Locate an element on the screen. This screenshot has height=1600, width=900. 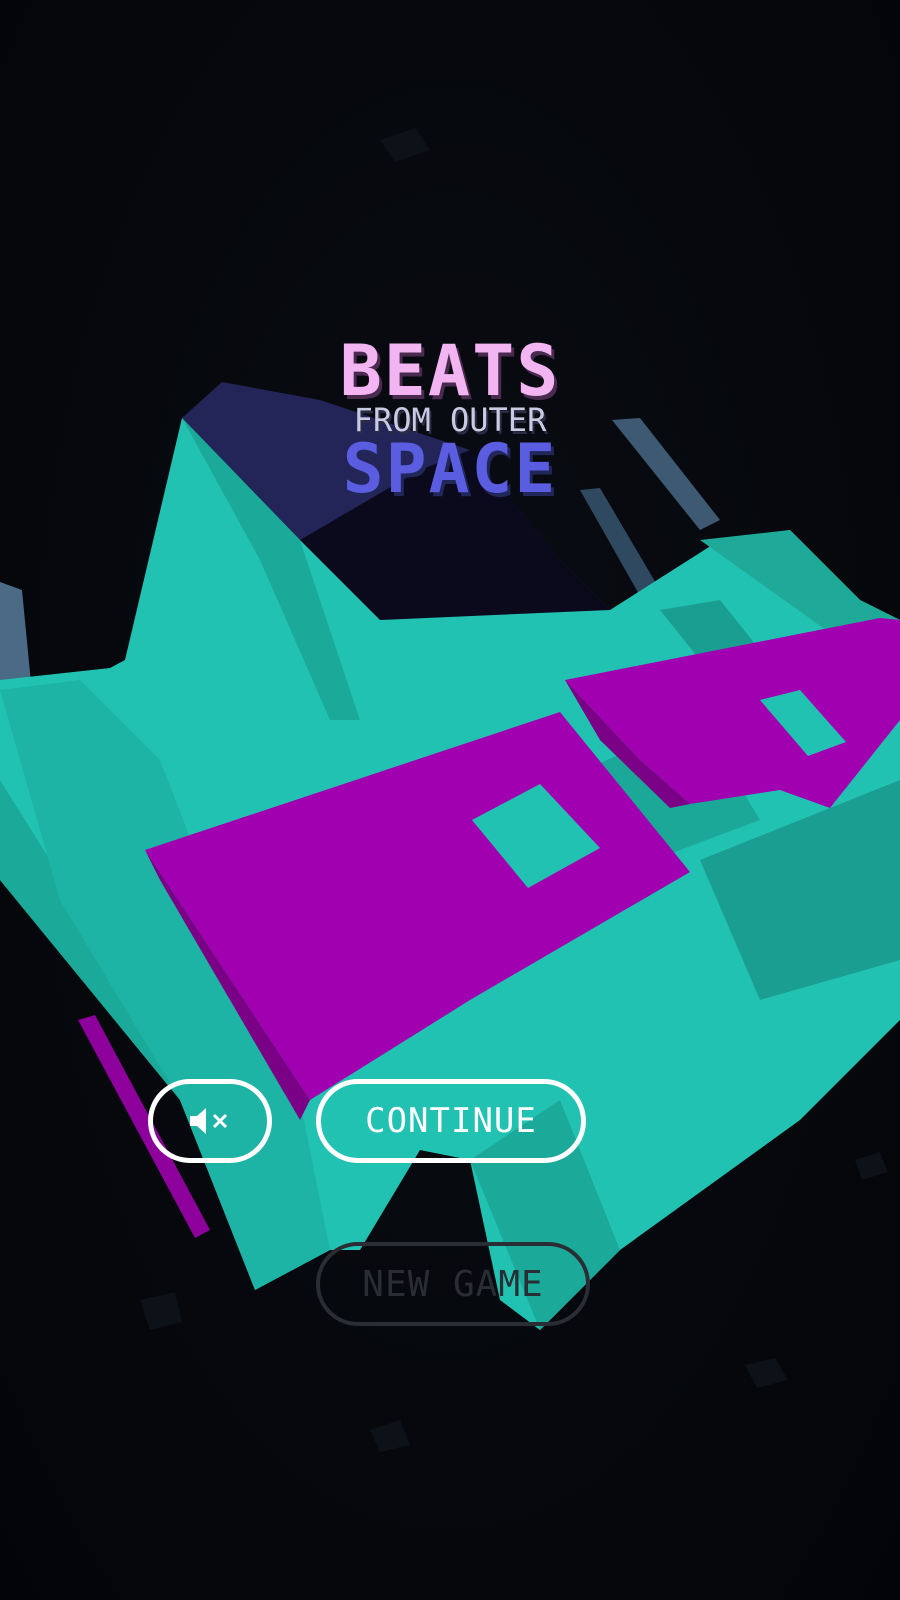
title-space: SPACE is located at coordinates (450, 469).